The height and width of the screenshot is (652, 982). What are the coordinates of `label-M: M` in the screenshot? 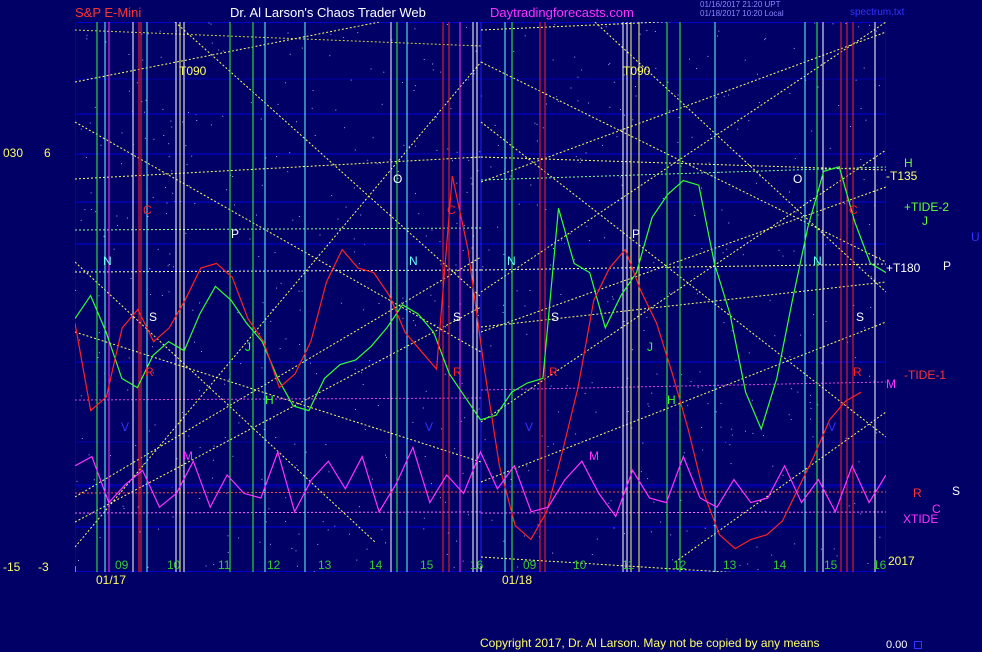 It's located at (891, 384).